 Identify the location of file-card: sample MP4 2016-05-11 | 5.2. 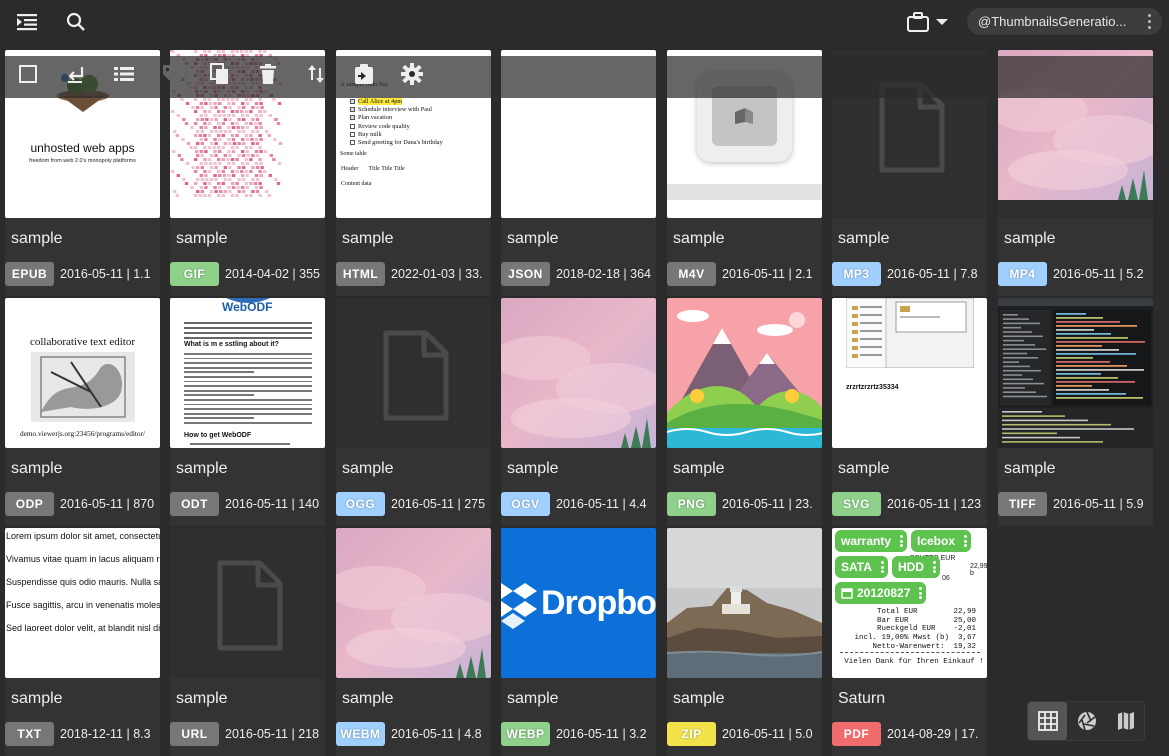
(1075, 173).